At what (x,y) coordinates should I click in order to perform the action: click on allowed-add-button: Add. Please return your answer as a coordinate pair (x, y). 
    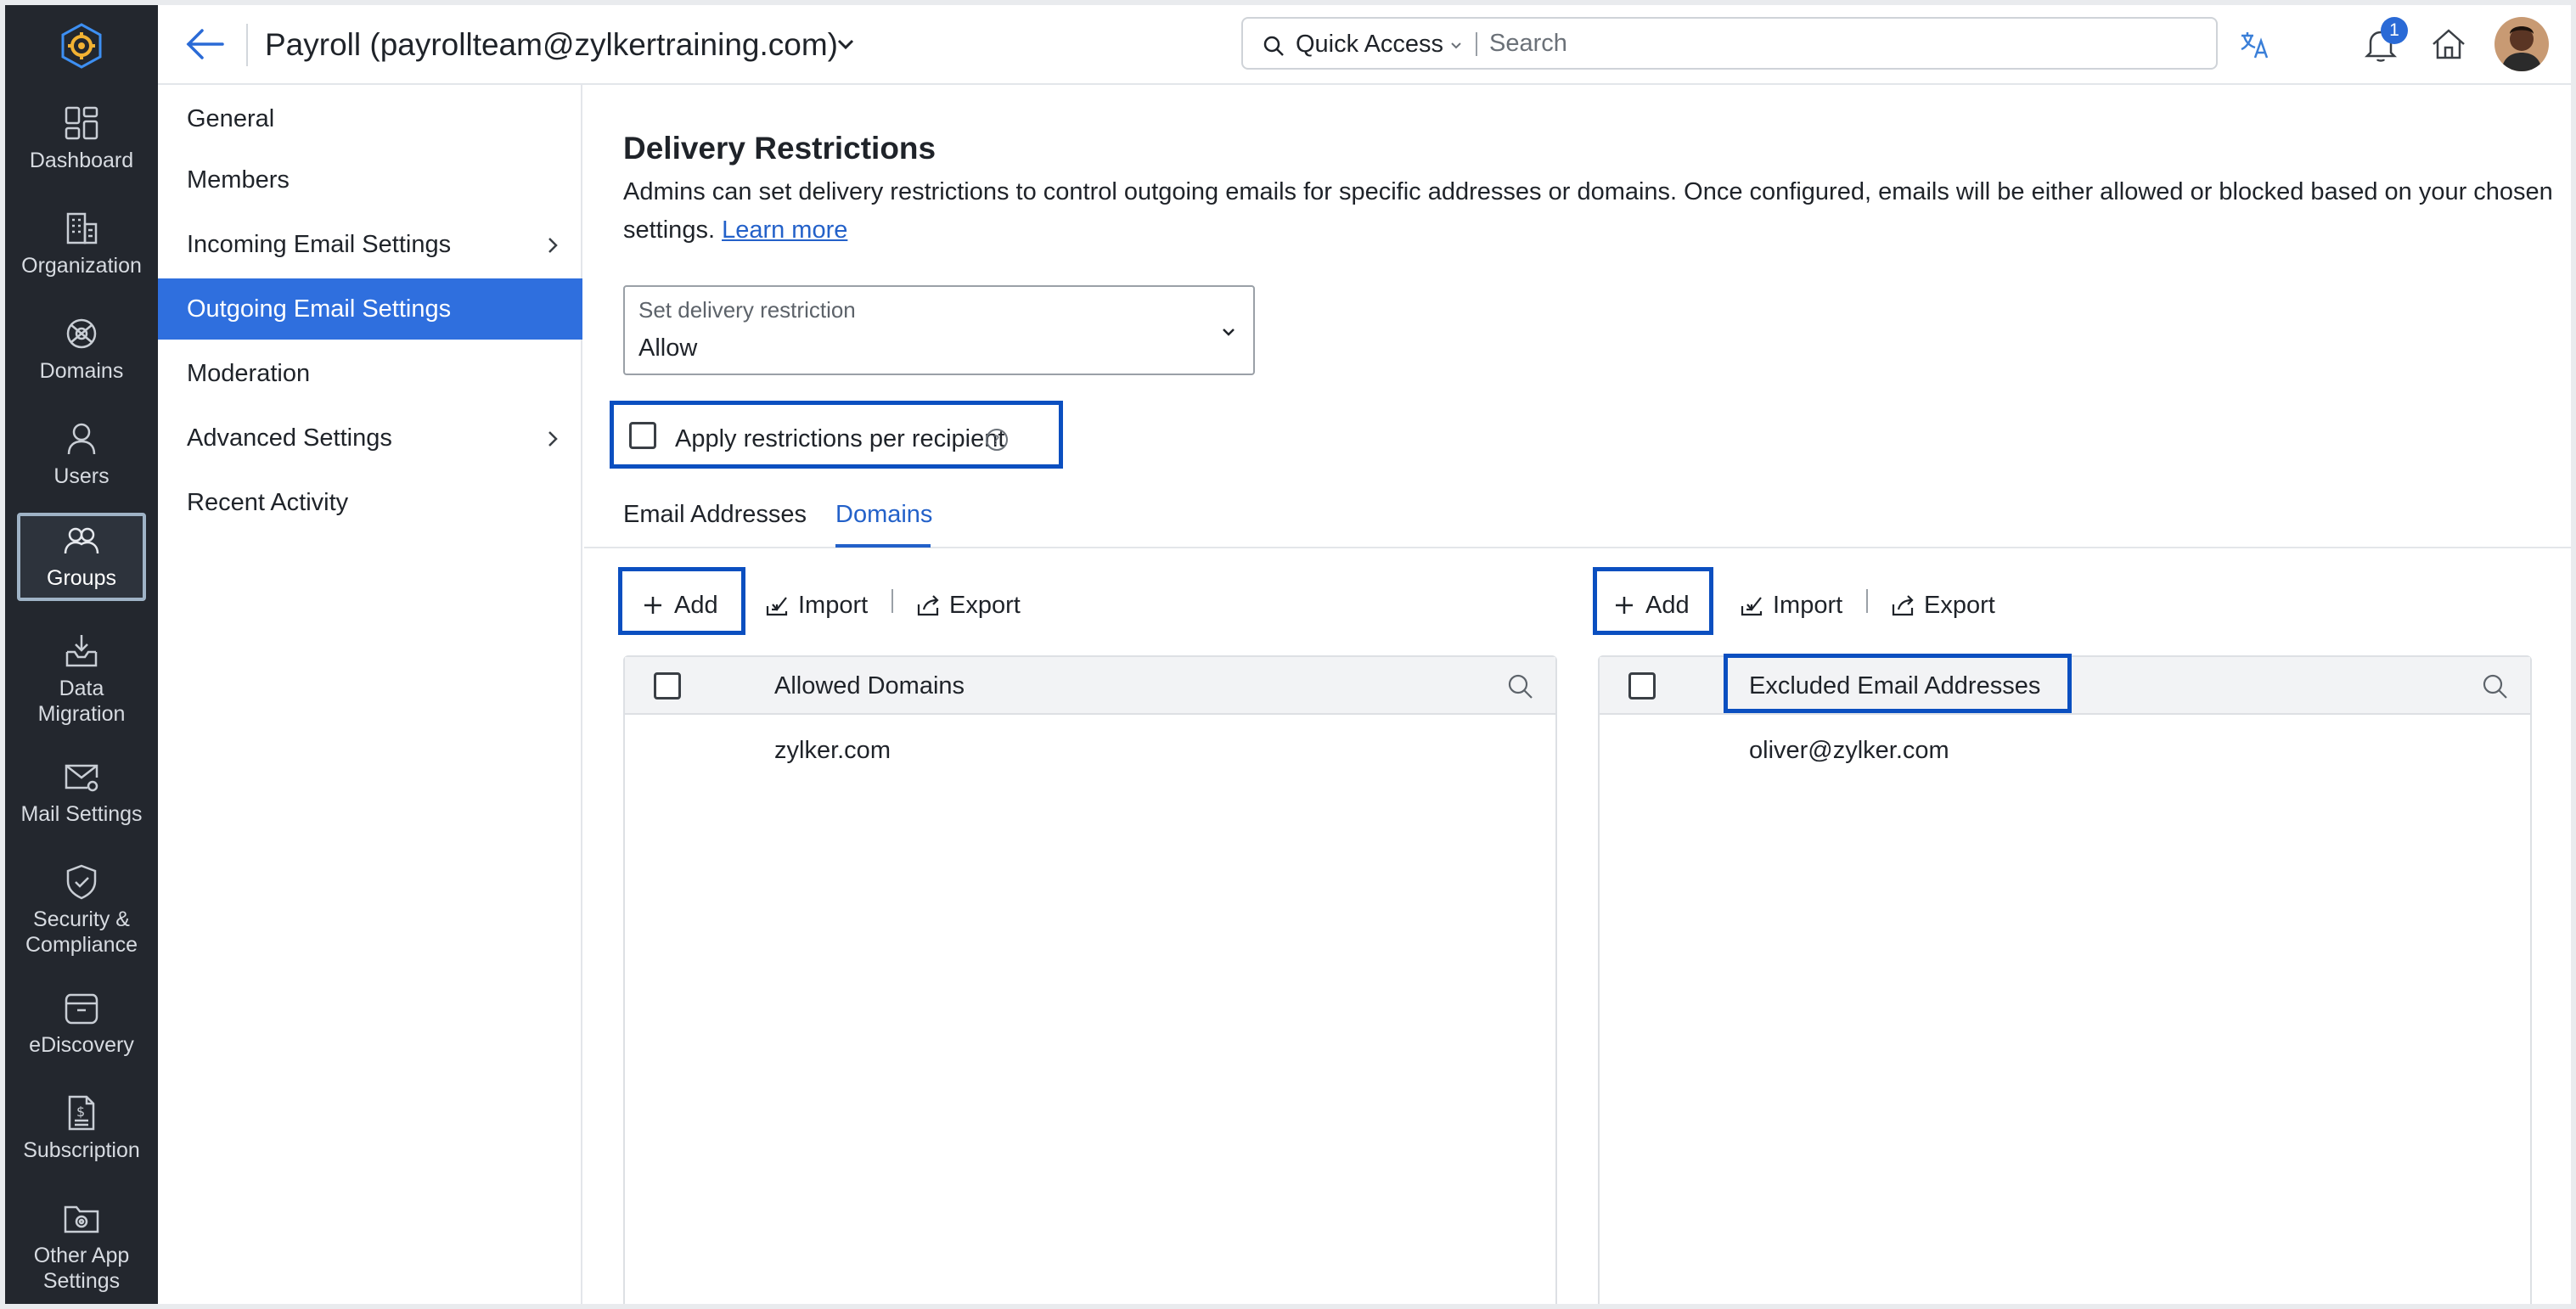
    Looking at the image, I should click on (679, 605).